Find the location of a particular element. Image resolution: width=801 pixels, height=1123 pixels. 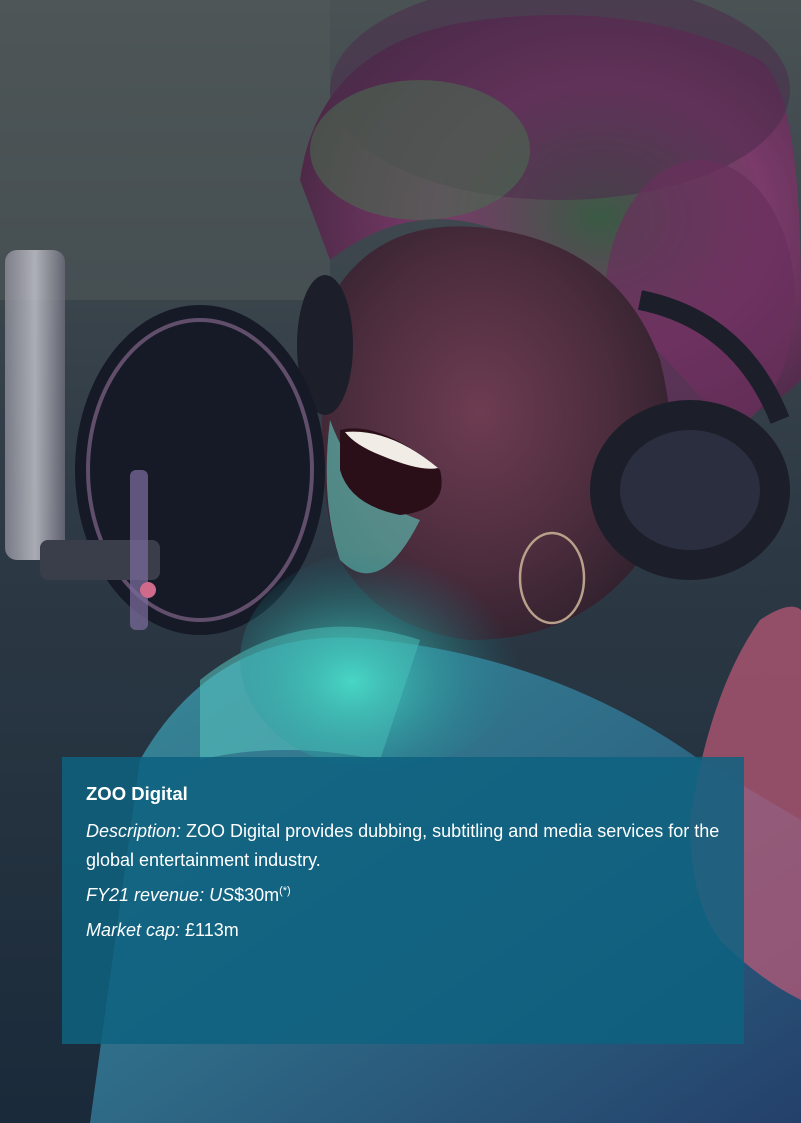

market-cap-value: £113m is located at coordinates (209, 930).